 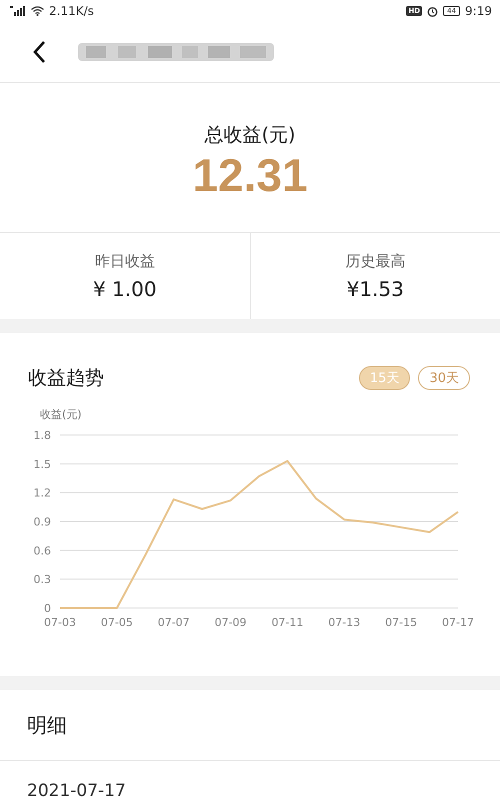 I want to click on y-axis-title: 收益(元), so click(x=61, y=414).